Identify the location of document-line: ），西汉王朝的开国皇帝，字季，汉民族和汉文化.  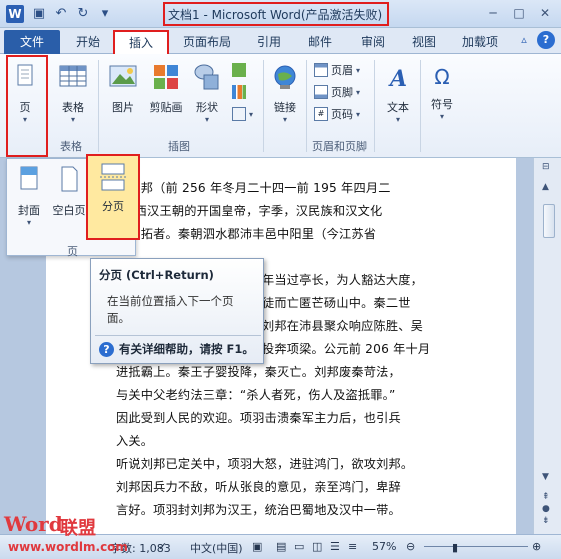
(249, 211).